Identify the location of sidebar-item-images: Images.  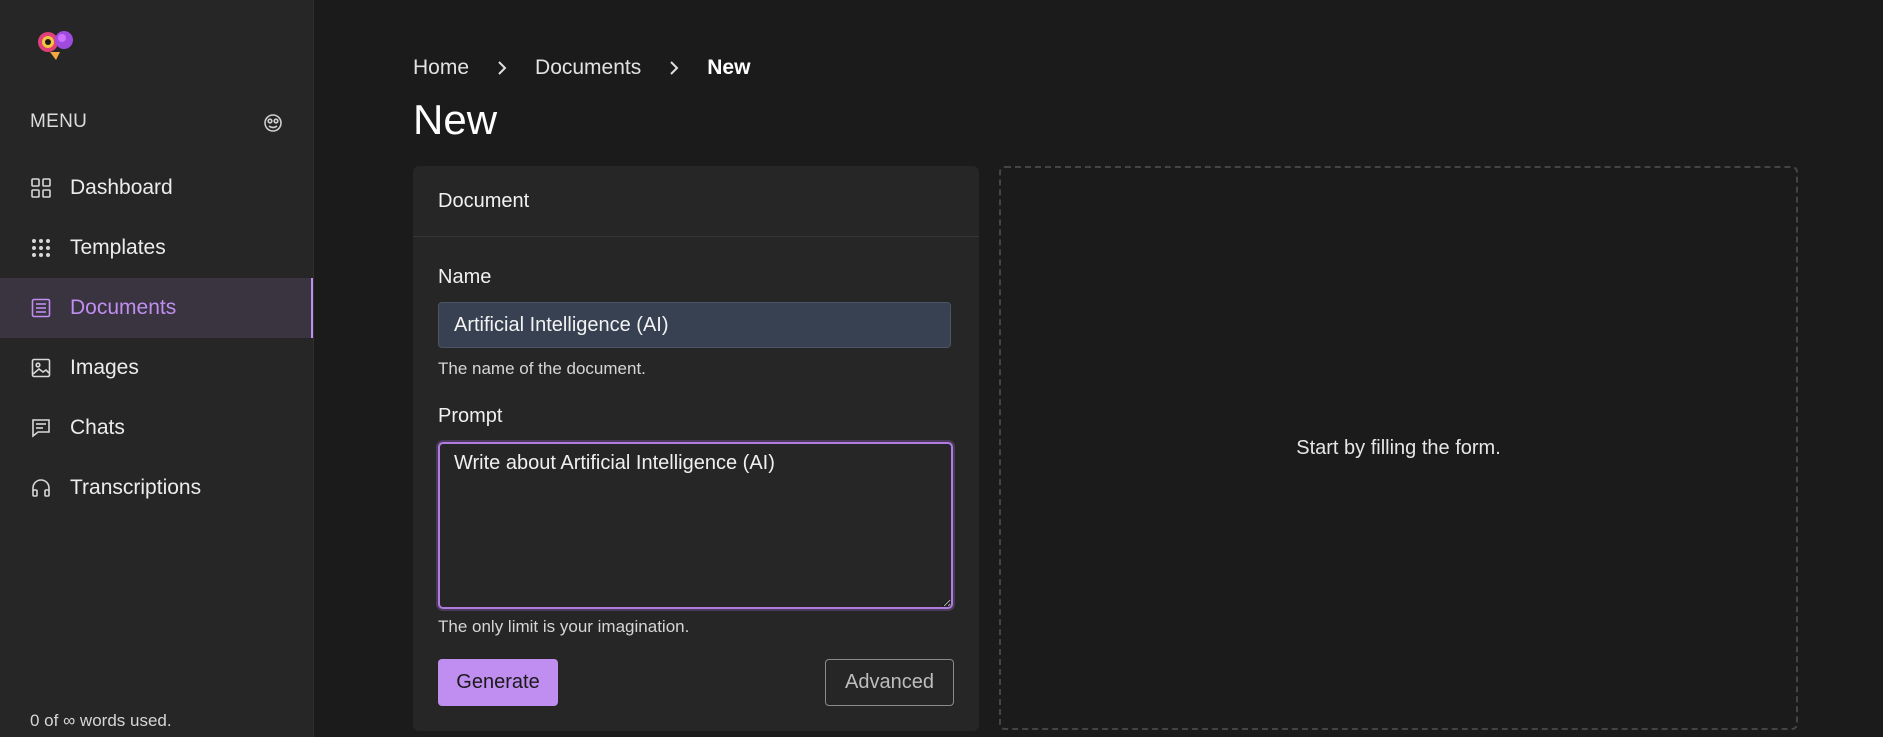
(156, 368).